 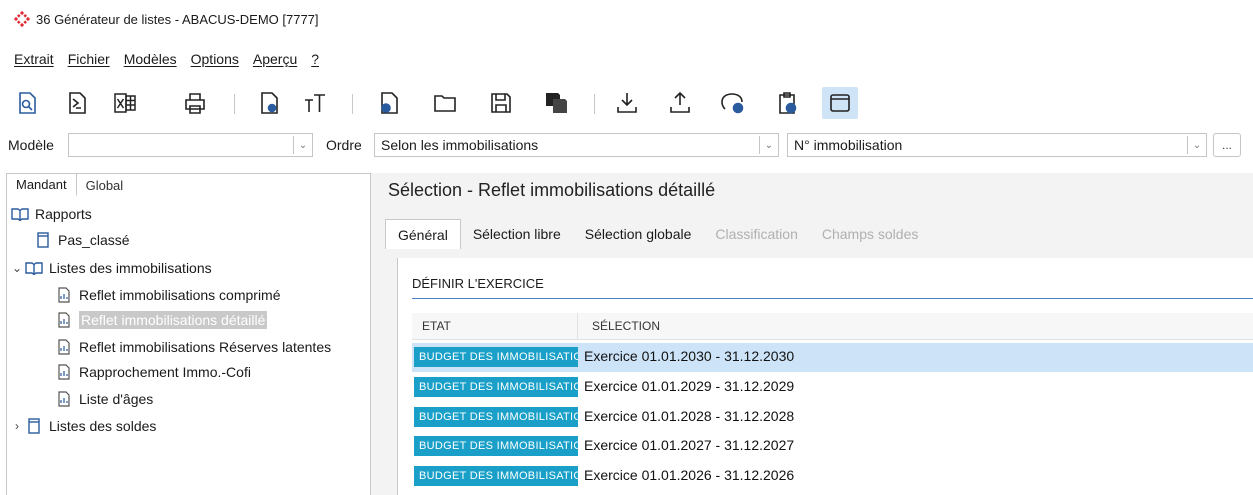 I want to click on menu-options: Options, so click(x=215, y=59).